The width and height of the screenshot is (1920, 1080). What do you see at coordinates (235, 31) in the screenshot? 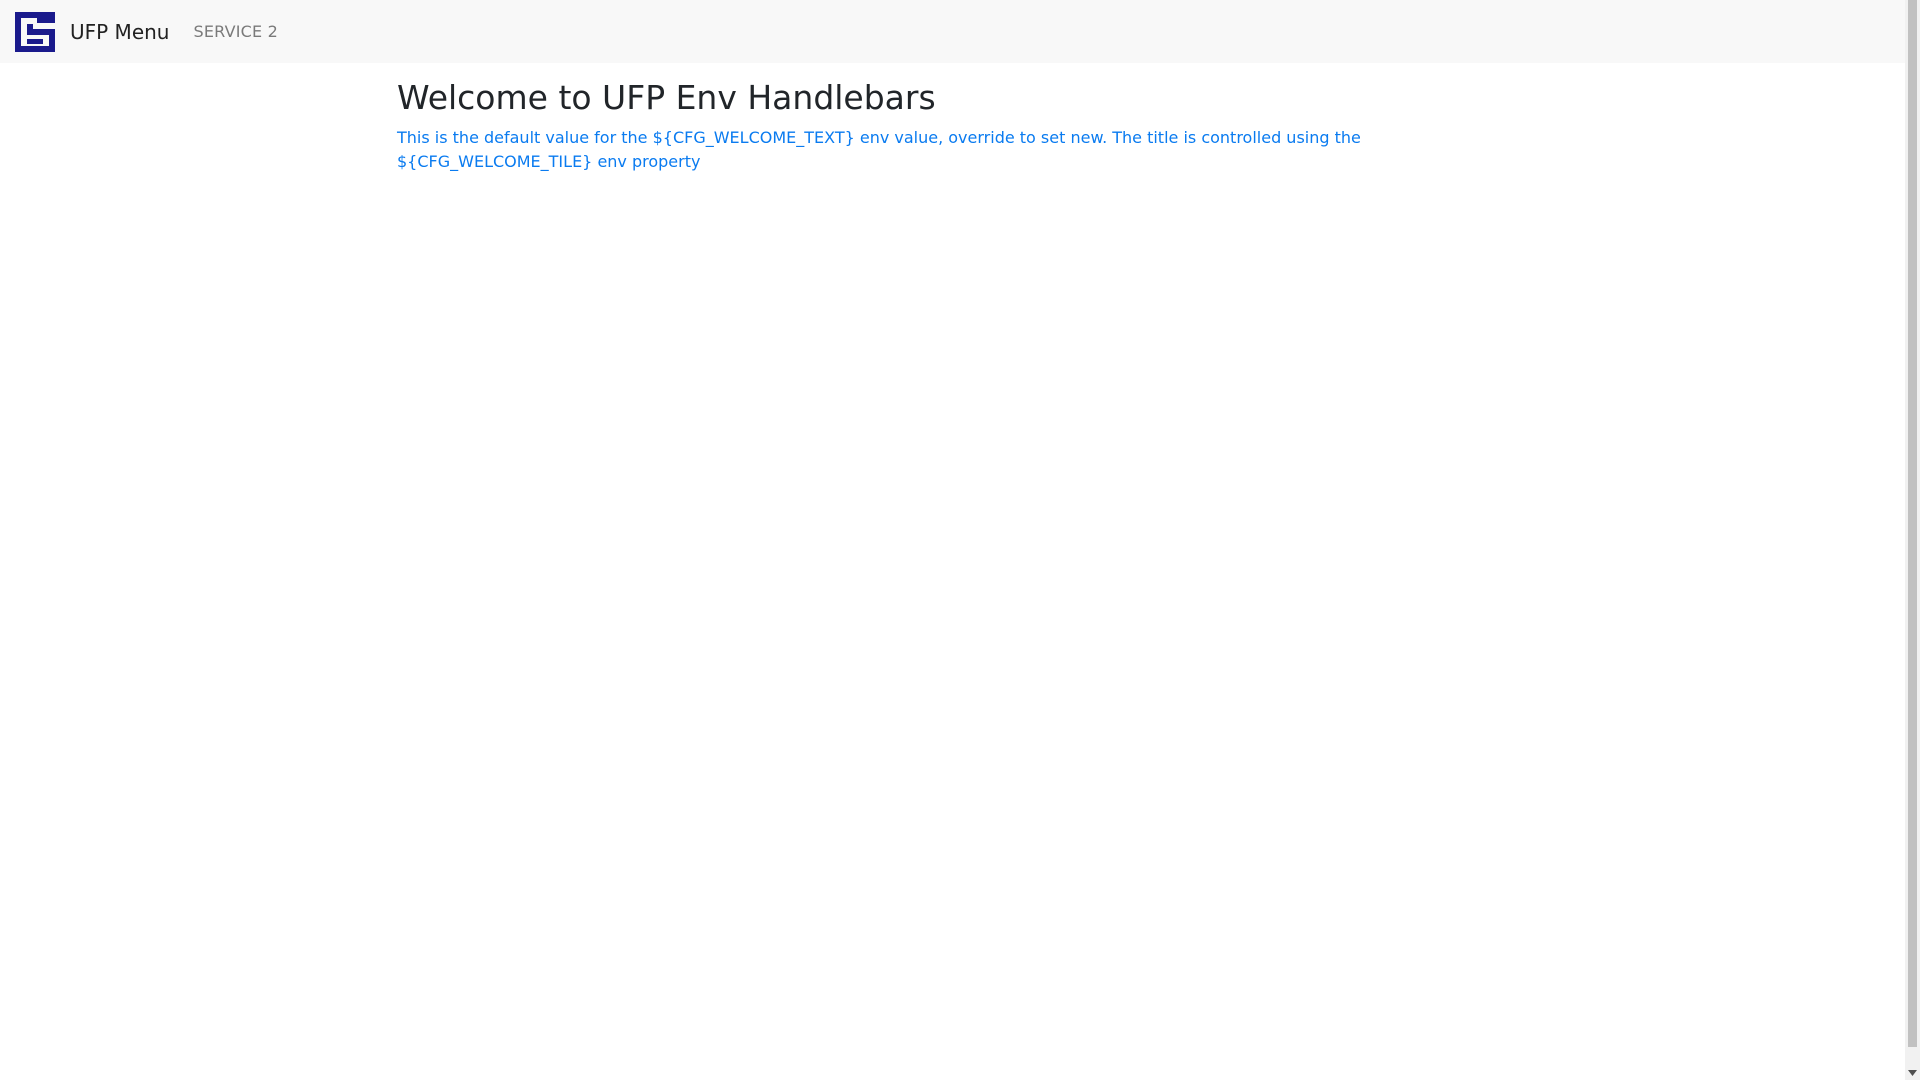
I see `nav-link-service-2: SERVICE 2` at bounding box center [235, 31].